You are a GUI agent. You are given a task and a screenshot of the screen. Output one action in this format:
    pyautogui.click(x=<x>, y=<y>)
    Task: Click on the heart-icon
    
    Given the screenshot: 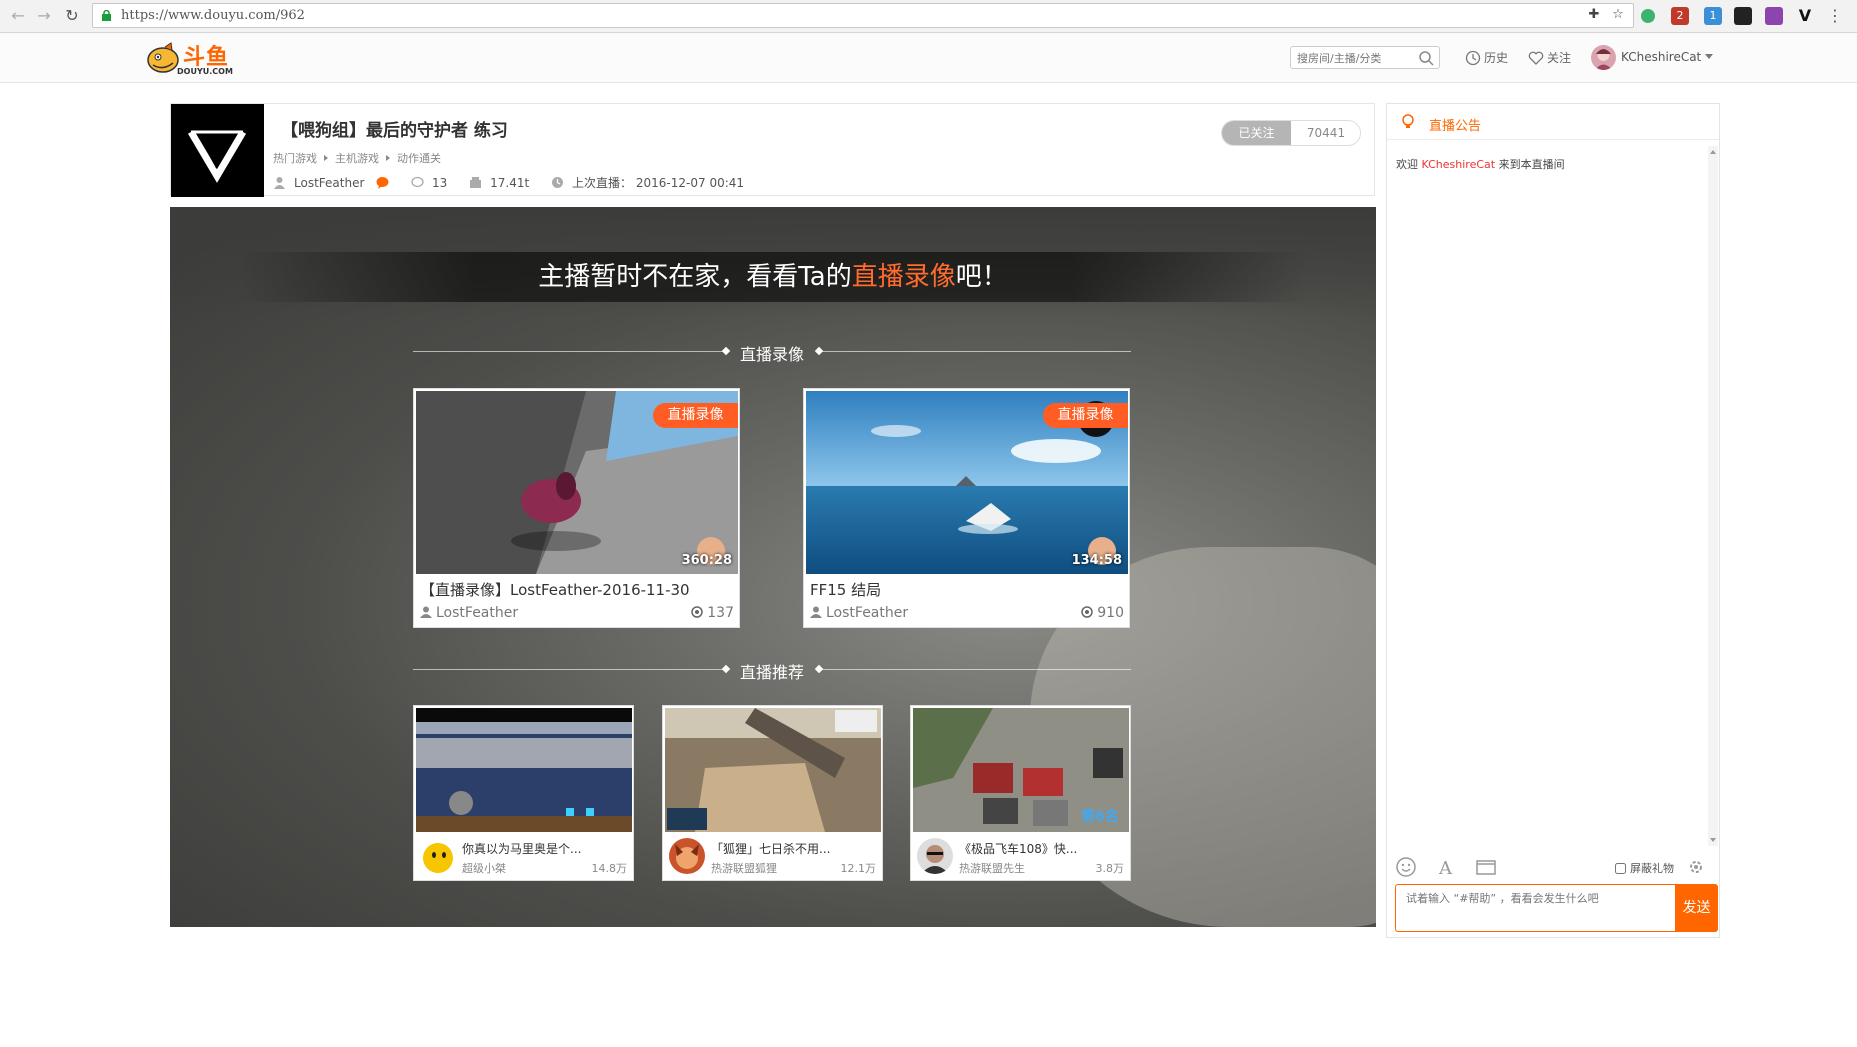 What is the action you would take?
    pyautogui.click(x=1536, y=58)
    